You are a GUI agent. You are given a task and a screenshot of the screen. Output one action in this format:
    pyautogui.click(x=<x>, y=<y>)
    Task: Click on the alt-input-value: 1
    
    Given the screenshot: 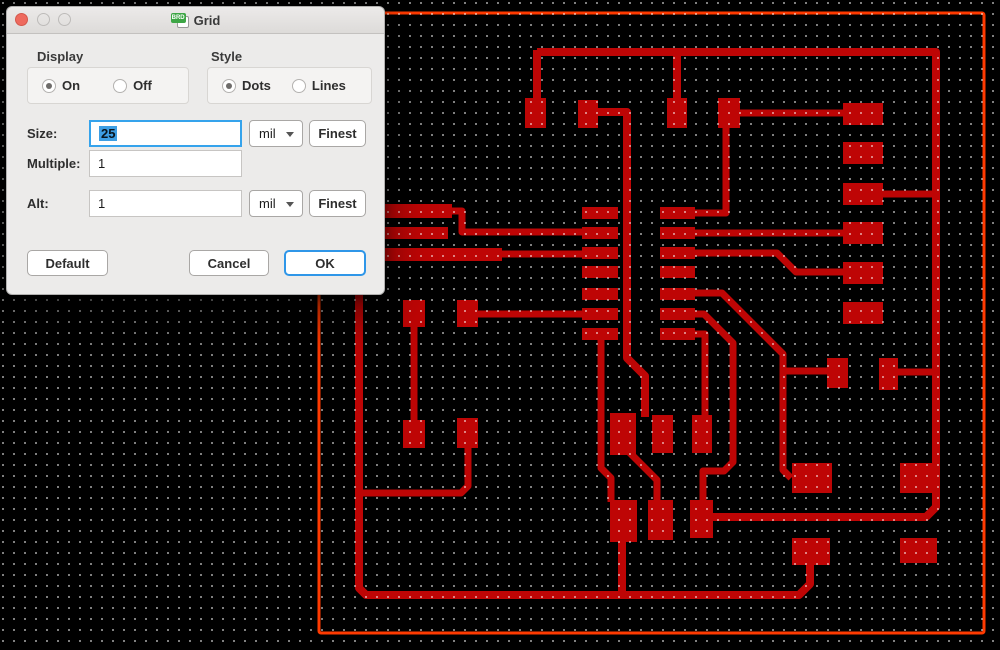 What is the action you would take?
    pyautogui.click(x=102, y=203)
    